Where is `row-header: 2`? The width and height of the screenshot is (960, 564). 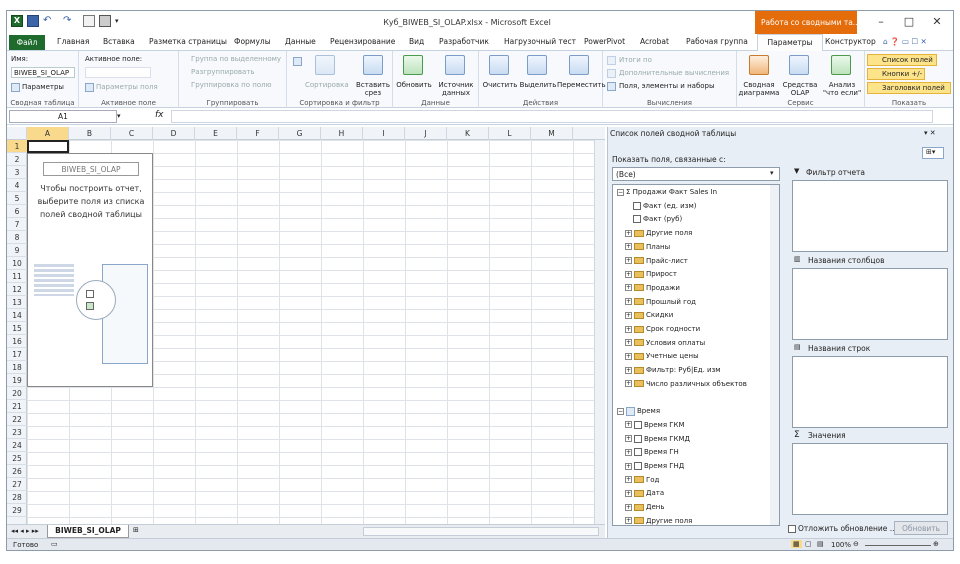 row-header: 2 is located at coordinates (17, 159).